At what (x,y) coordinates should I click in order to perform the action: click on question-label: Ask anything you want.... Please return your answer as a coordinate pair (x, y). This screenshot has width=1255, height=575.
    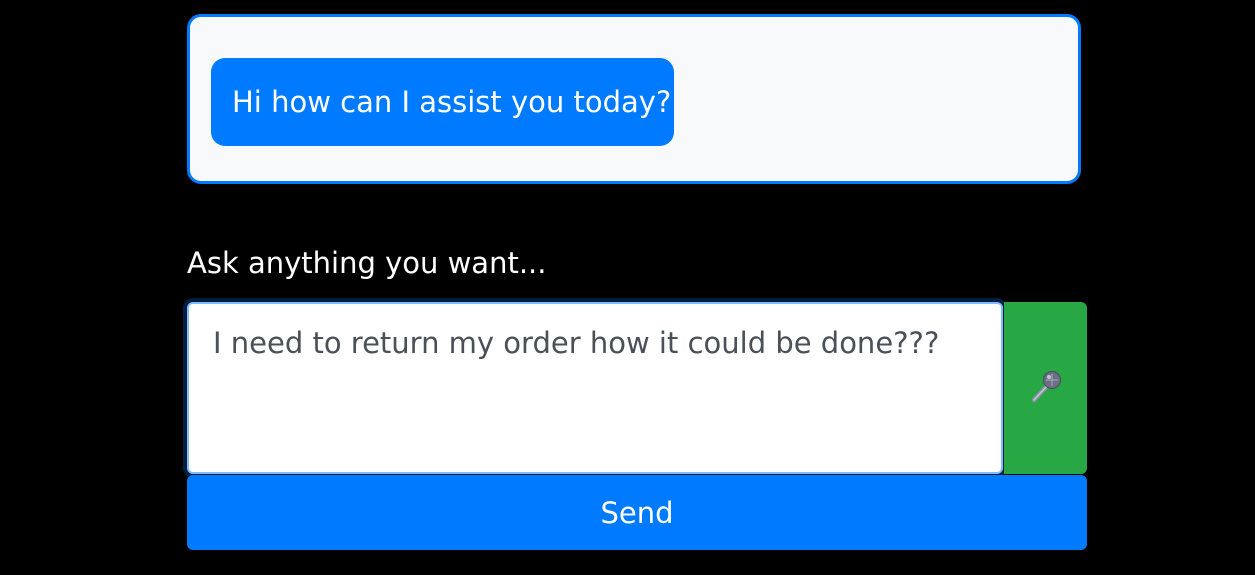
    Looking at the image, I should click on (367, 263).